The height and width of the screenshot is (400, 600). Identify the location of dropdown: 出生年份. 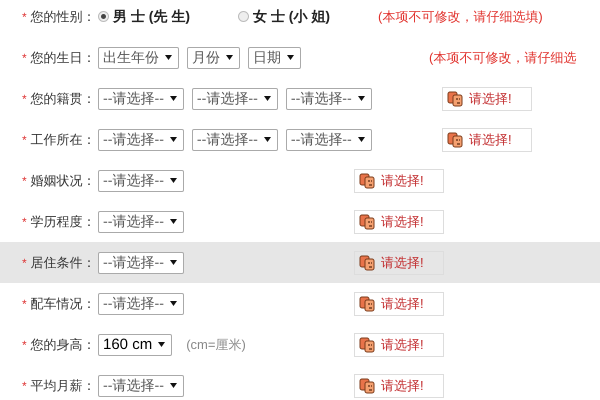
(138, 57).